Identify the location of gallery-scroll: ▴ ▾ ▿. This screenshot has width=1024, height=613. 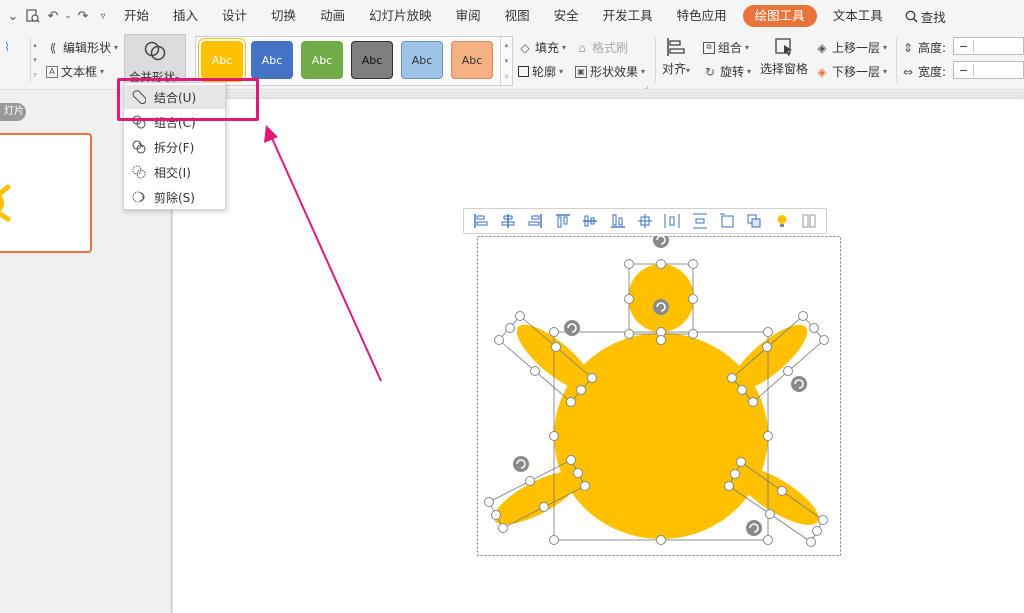
(35, 60).